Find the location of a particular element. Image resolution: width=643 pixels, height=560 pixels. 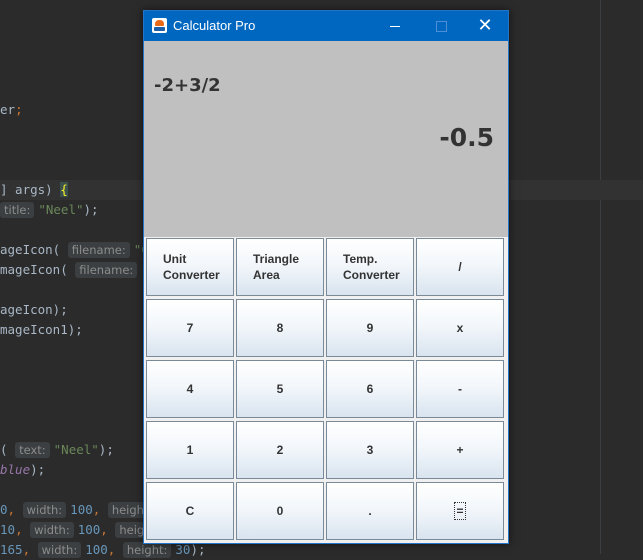

code-token: 10 is located at coordinates (8, 529).